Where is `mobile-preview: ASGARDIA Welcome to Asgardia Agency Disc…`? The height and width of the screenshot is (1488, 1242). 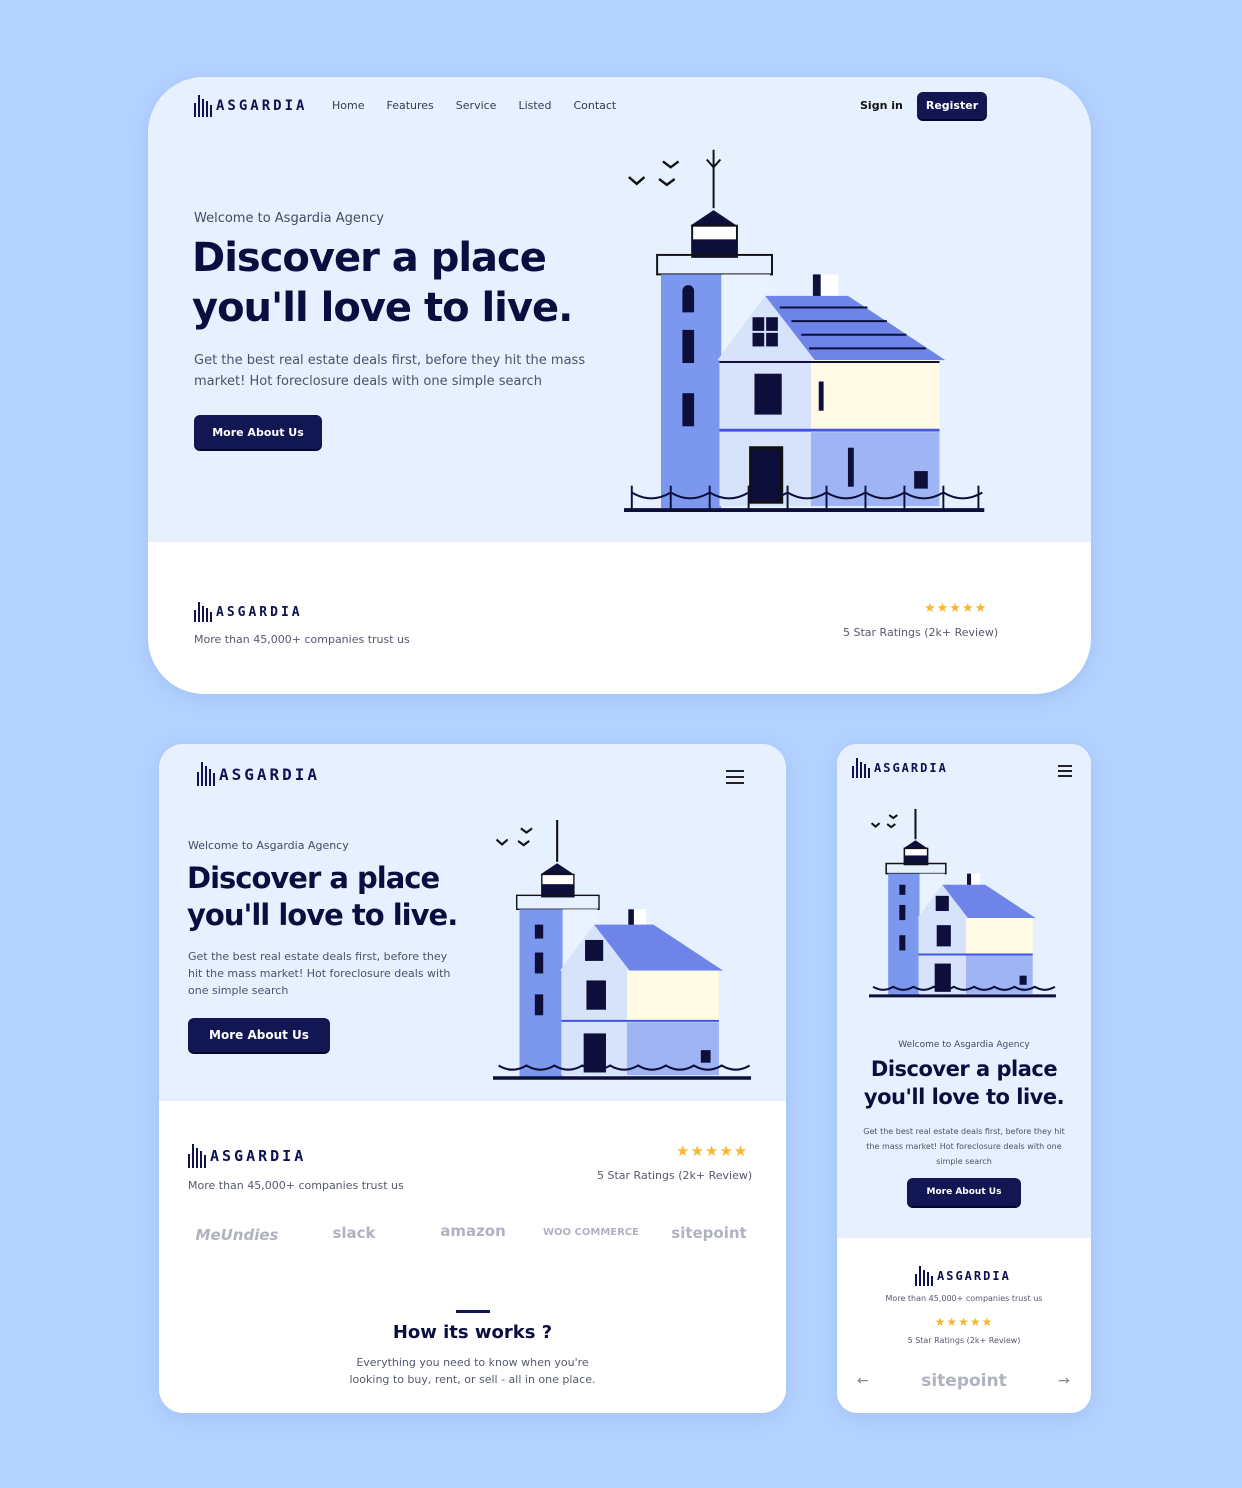 mobile-preview: ASGARDIA Welcome to Asgardia Agency Disc… is located at coordinates (964, 1078).